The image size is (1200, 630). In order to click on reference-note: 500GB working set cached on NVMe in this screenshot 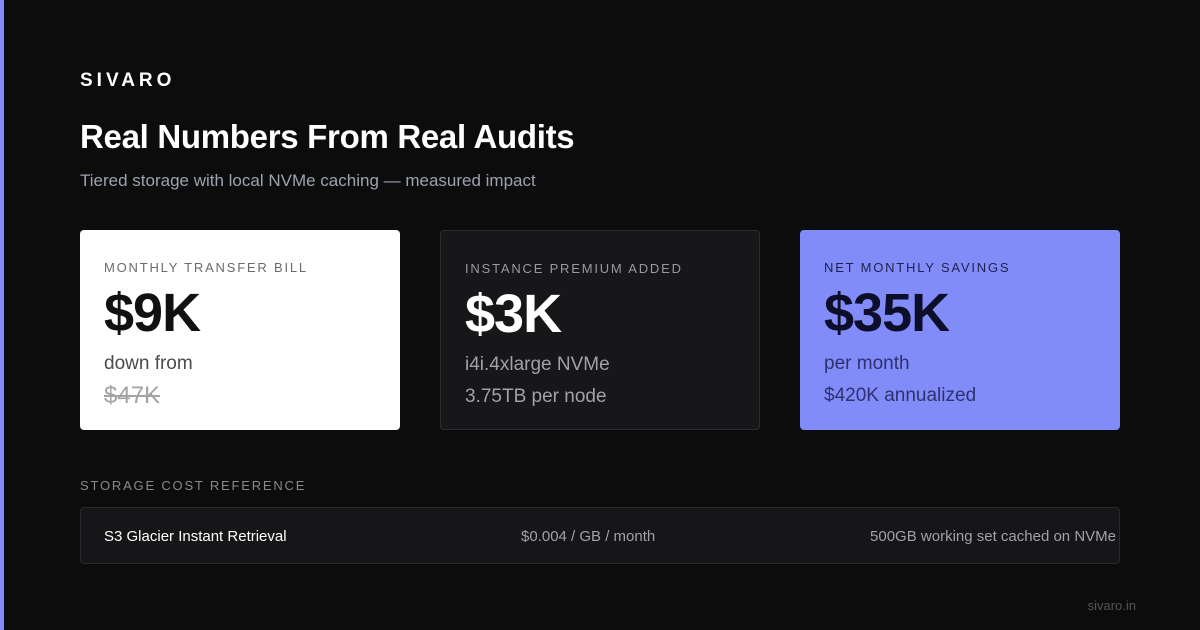, I will do `click(993, 536)`.